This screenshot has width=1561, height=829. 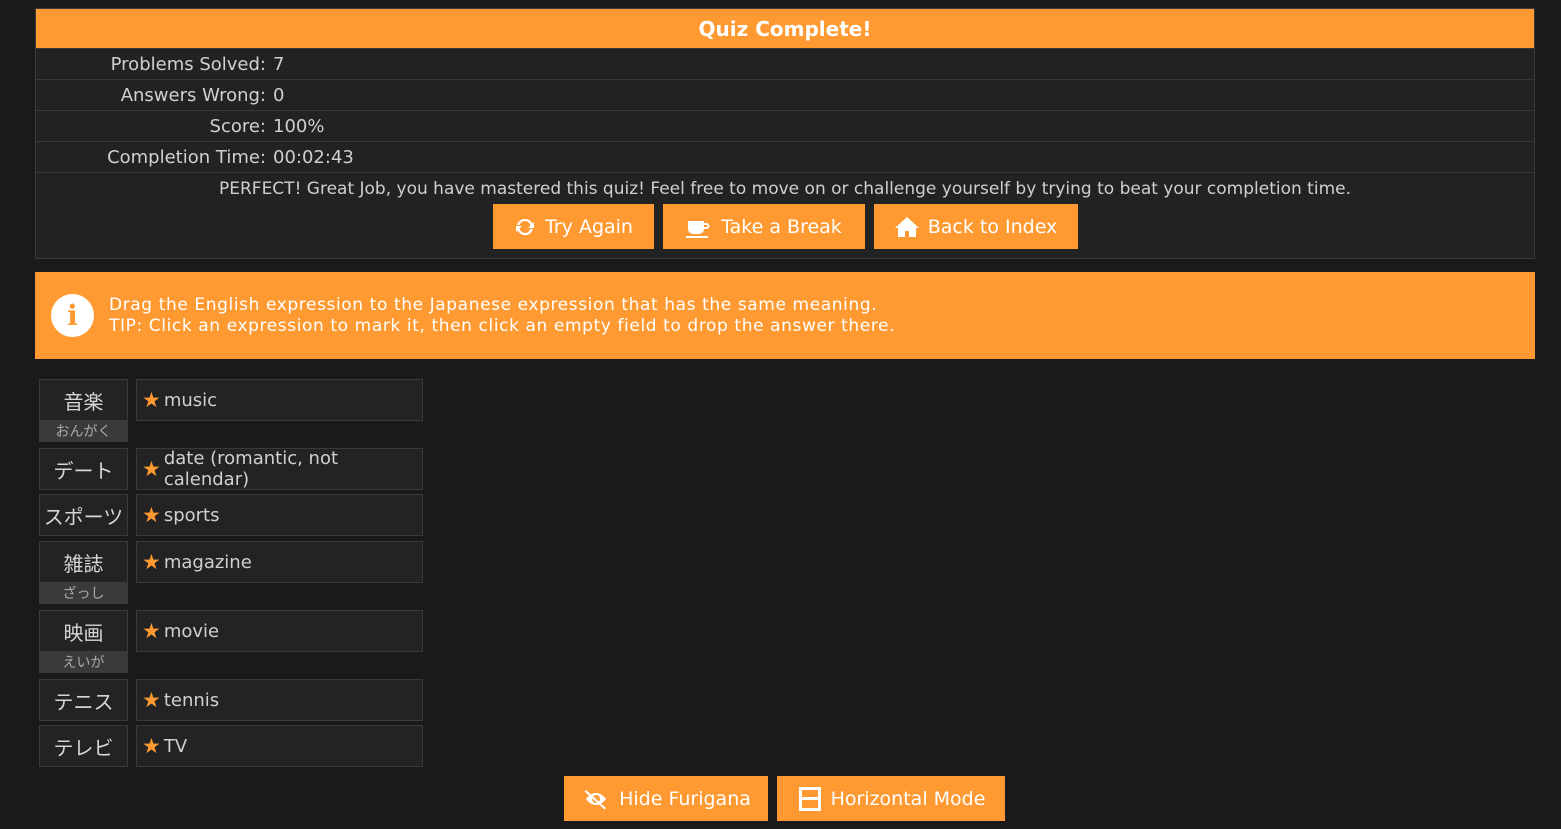 What do you see at coordinates (589, 226) in the screenshot?
I see `try-again-label: Try Again` at bounding box center [589, 226].